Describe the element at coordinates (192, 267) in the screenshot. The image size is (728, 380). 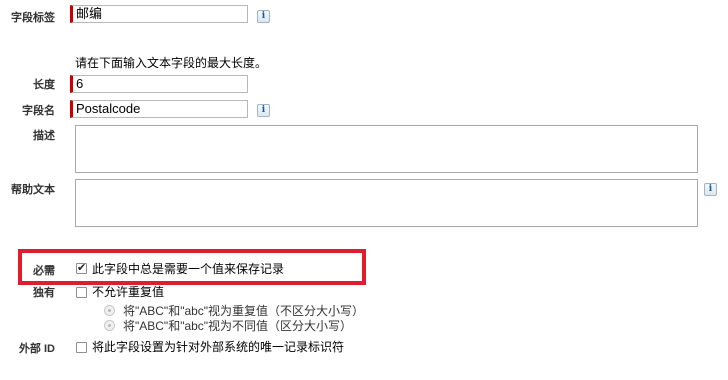
I see `required-highlight-box` at that location.